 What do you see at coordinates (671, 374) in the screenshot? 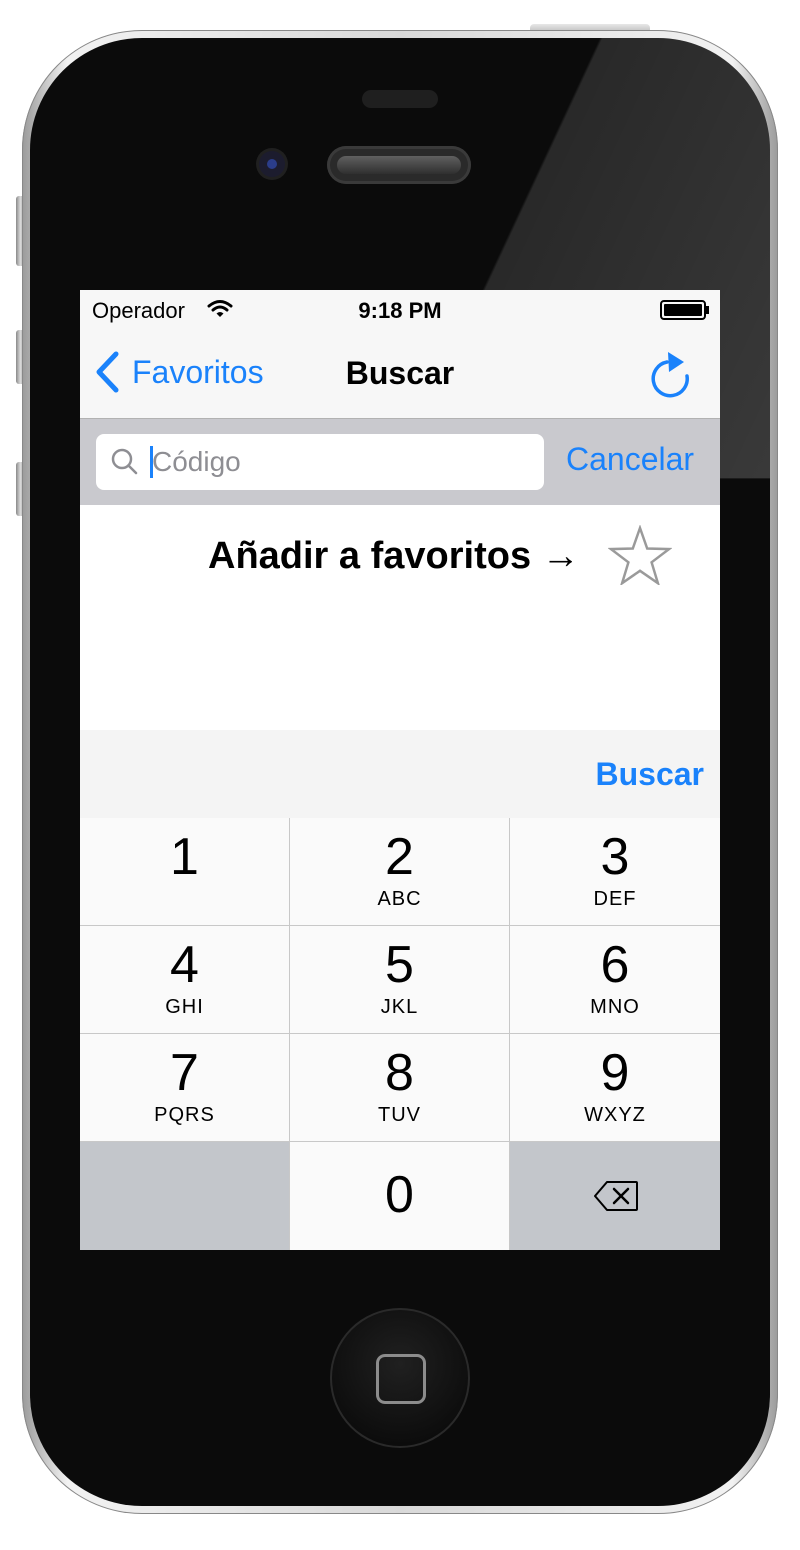
I see `refresh-icon` at bounding box center [671, 374].